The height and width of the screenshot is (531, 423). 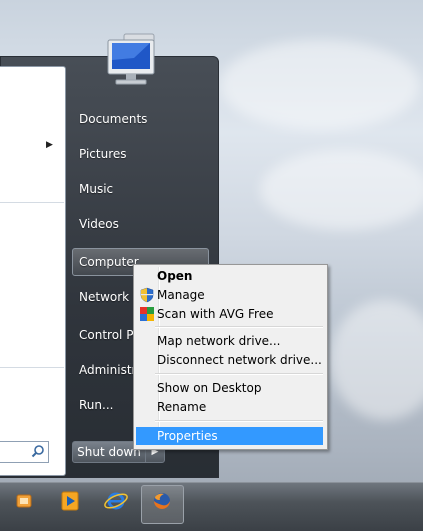 What do you see at coordinates (103, 154) in the screenshot?
I see `pictures-link: Pictures` at bounding box center [103, 154].